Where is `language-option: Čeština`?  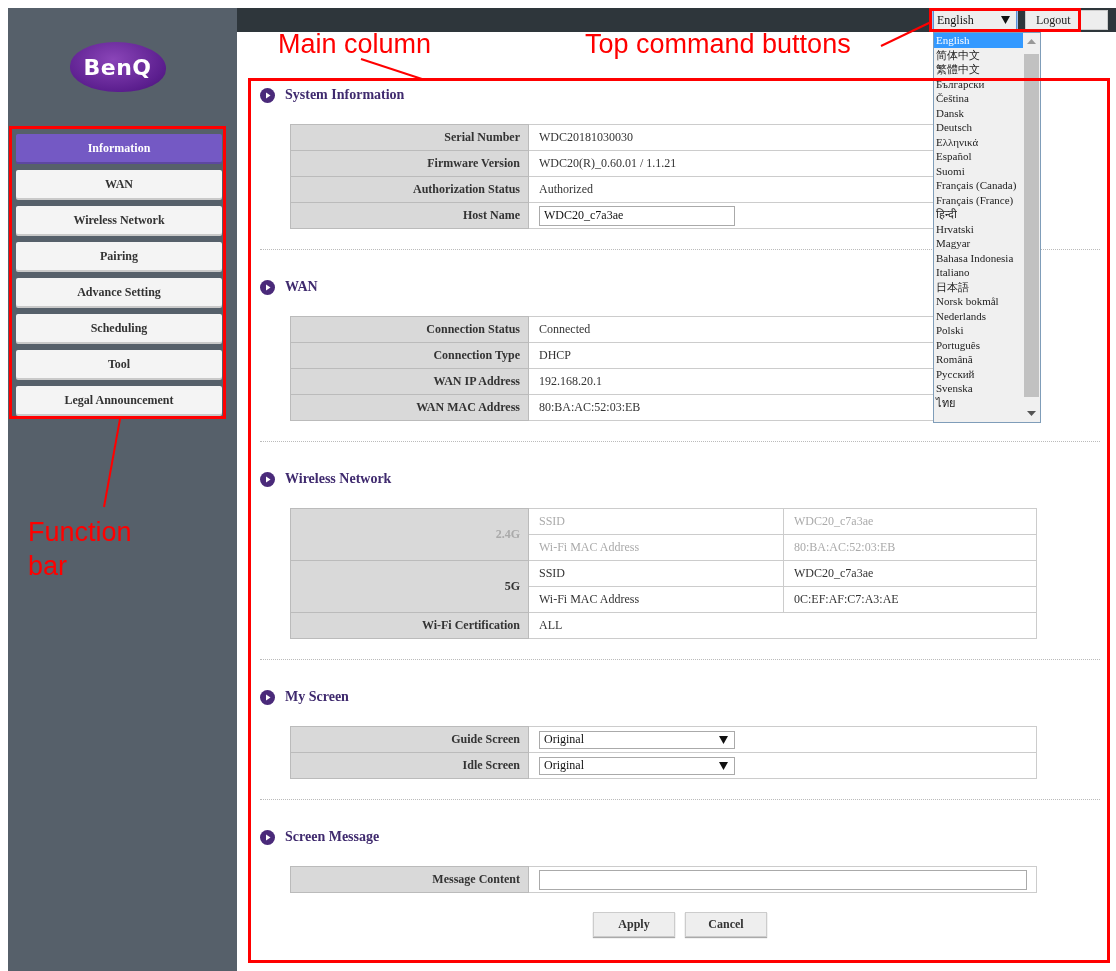 language-option: Čeština is located at coordinates (978, 98).